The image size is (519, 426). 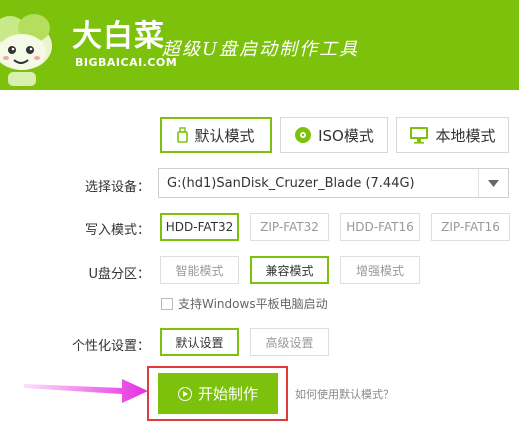 What do you see at coordinates (118, 36) in the screenshot?
I see `brand-name: 大白菜` at bounding box center [118, 36].